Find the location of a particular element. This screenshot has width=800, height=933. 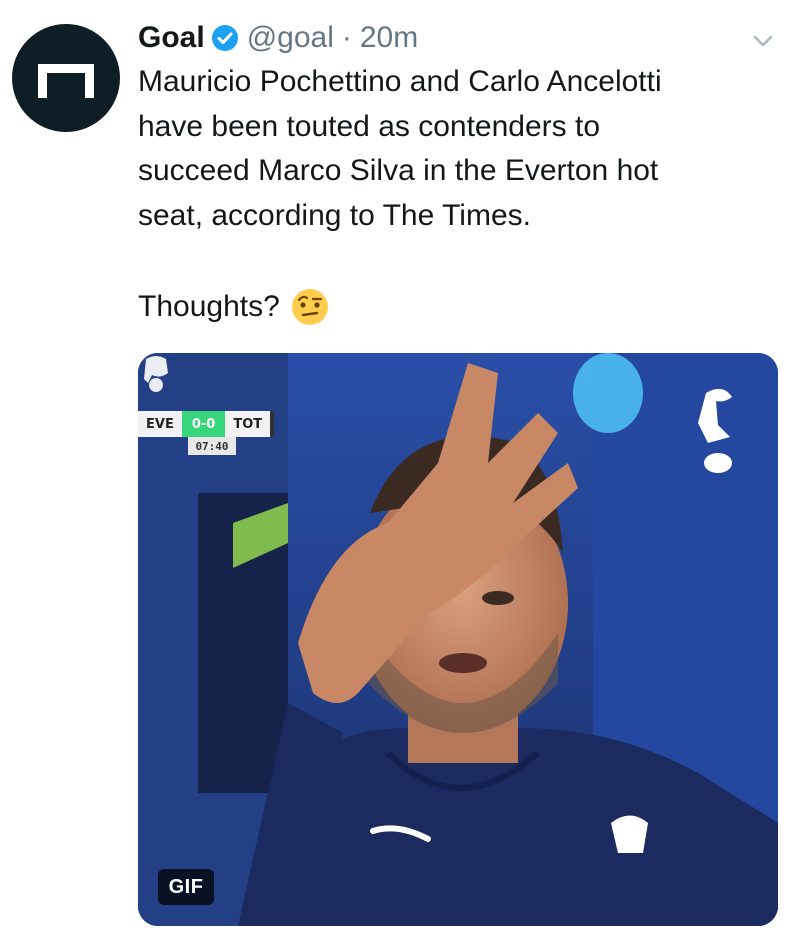

score: 0-0 is located at coordinates (203, 424).